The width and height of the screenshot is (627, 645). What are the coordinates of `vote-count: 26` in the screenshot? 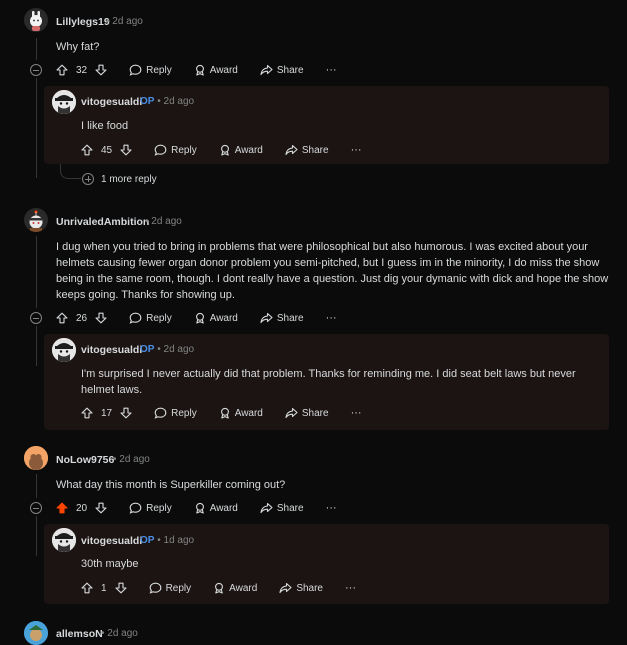 It's located at (82, 318).